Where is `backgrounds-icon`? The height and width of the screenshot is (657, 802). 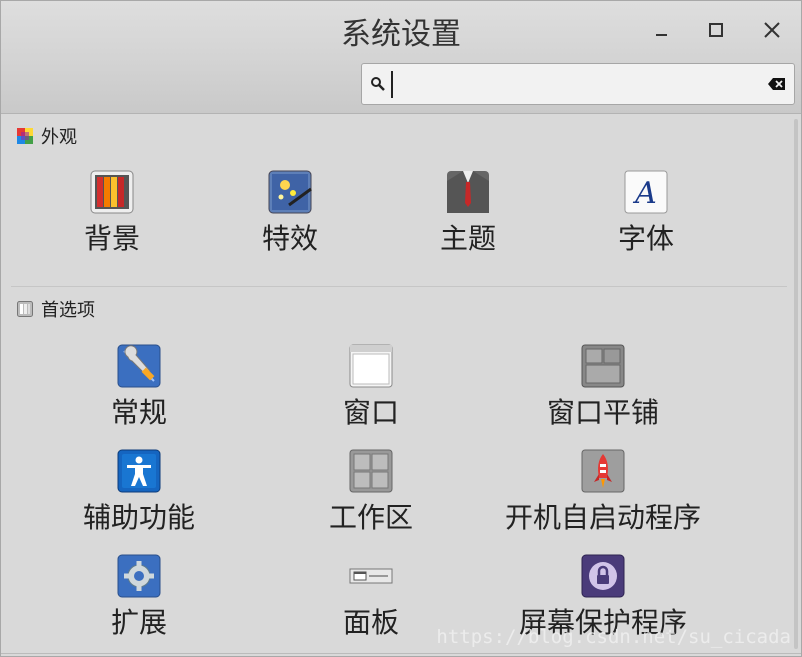 backgrounds-icon is located at coordinates (112, 192).